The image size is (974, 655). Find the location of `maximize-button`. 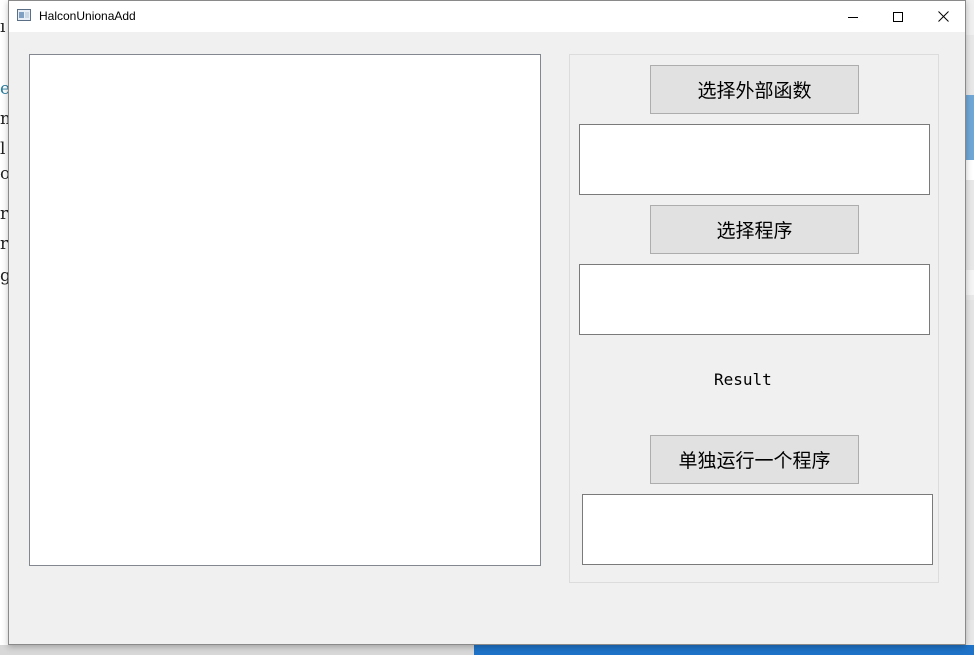

maximize-button is located at coordinates (898, 16).